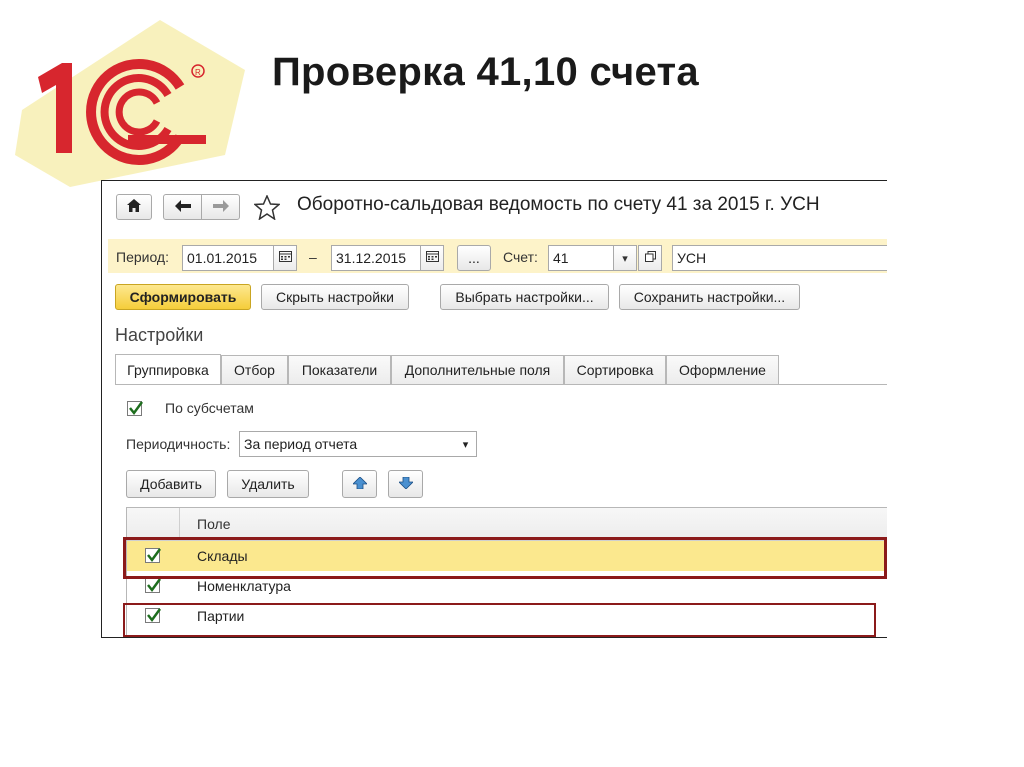  I want to click on svg-text: R, so click(198, 72).